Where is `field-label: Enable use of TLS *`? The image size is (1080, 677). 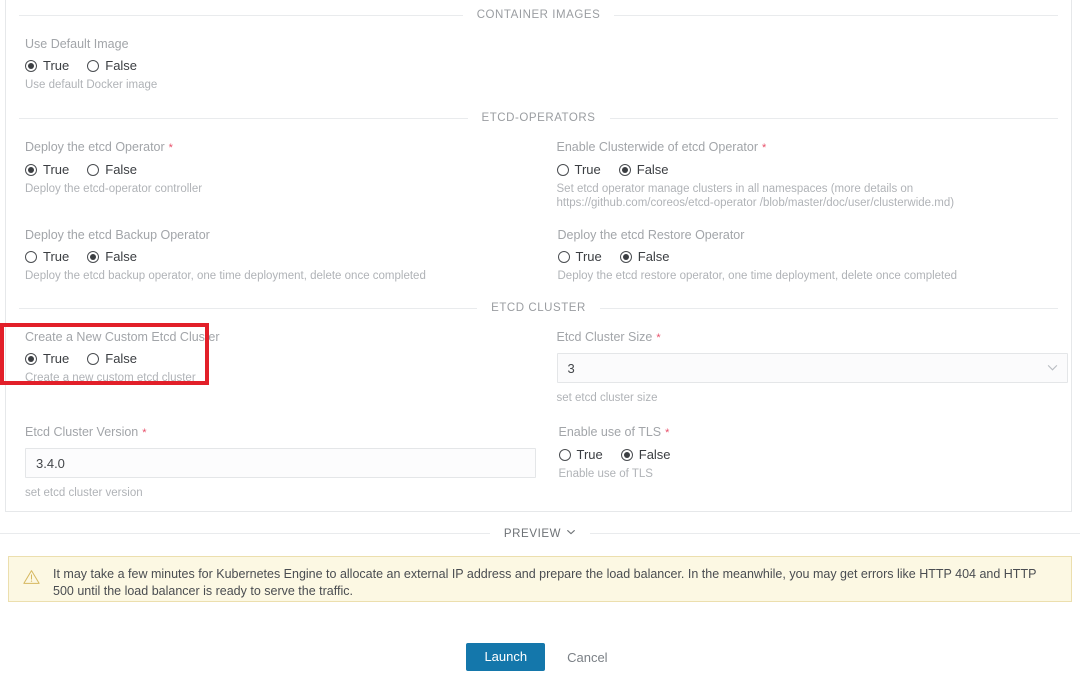
field-label: Enable use of TLS * is located at coordinates (807, 433).